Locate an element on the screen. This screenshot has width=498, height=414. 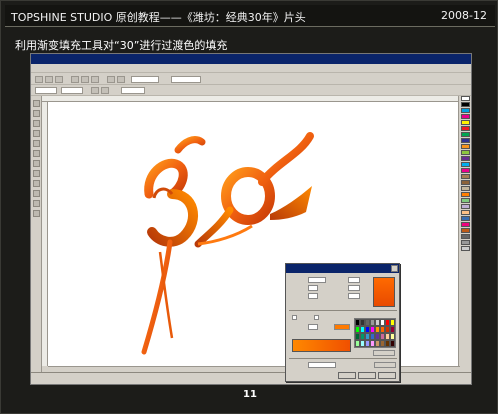
slide-date: 2008-12 is located at coordinates (464, 15).